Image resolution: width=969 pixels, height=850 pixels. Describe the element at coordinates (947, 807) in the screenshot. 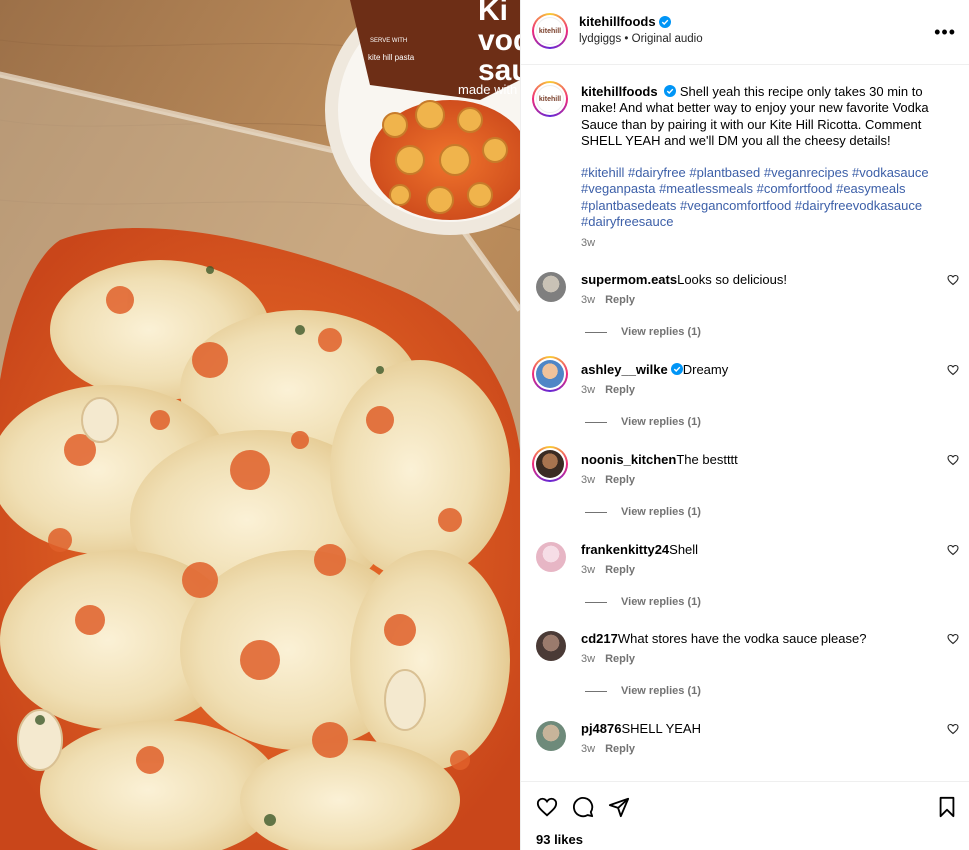

I see `save-bookmark-icon` at that location.